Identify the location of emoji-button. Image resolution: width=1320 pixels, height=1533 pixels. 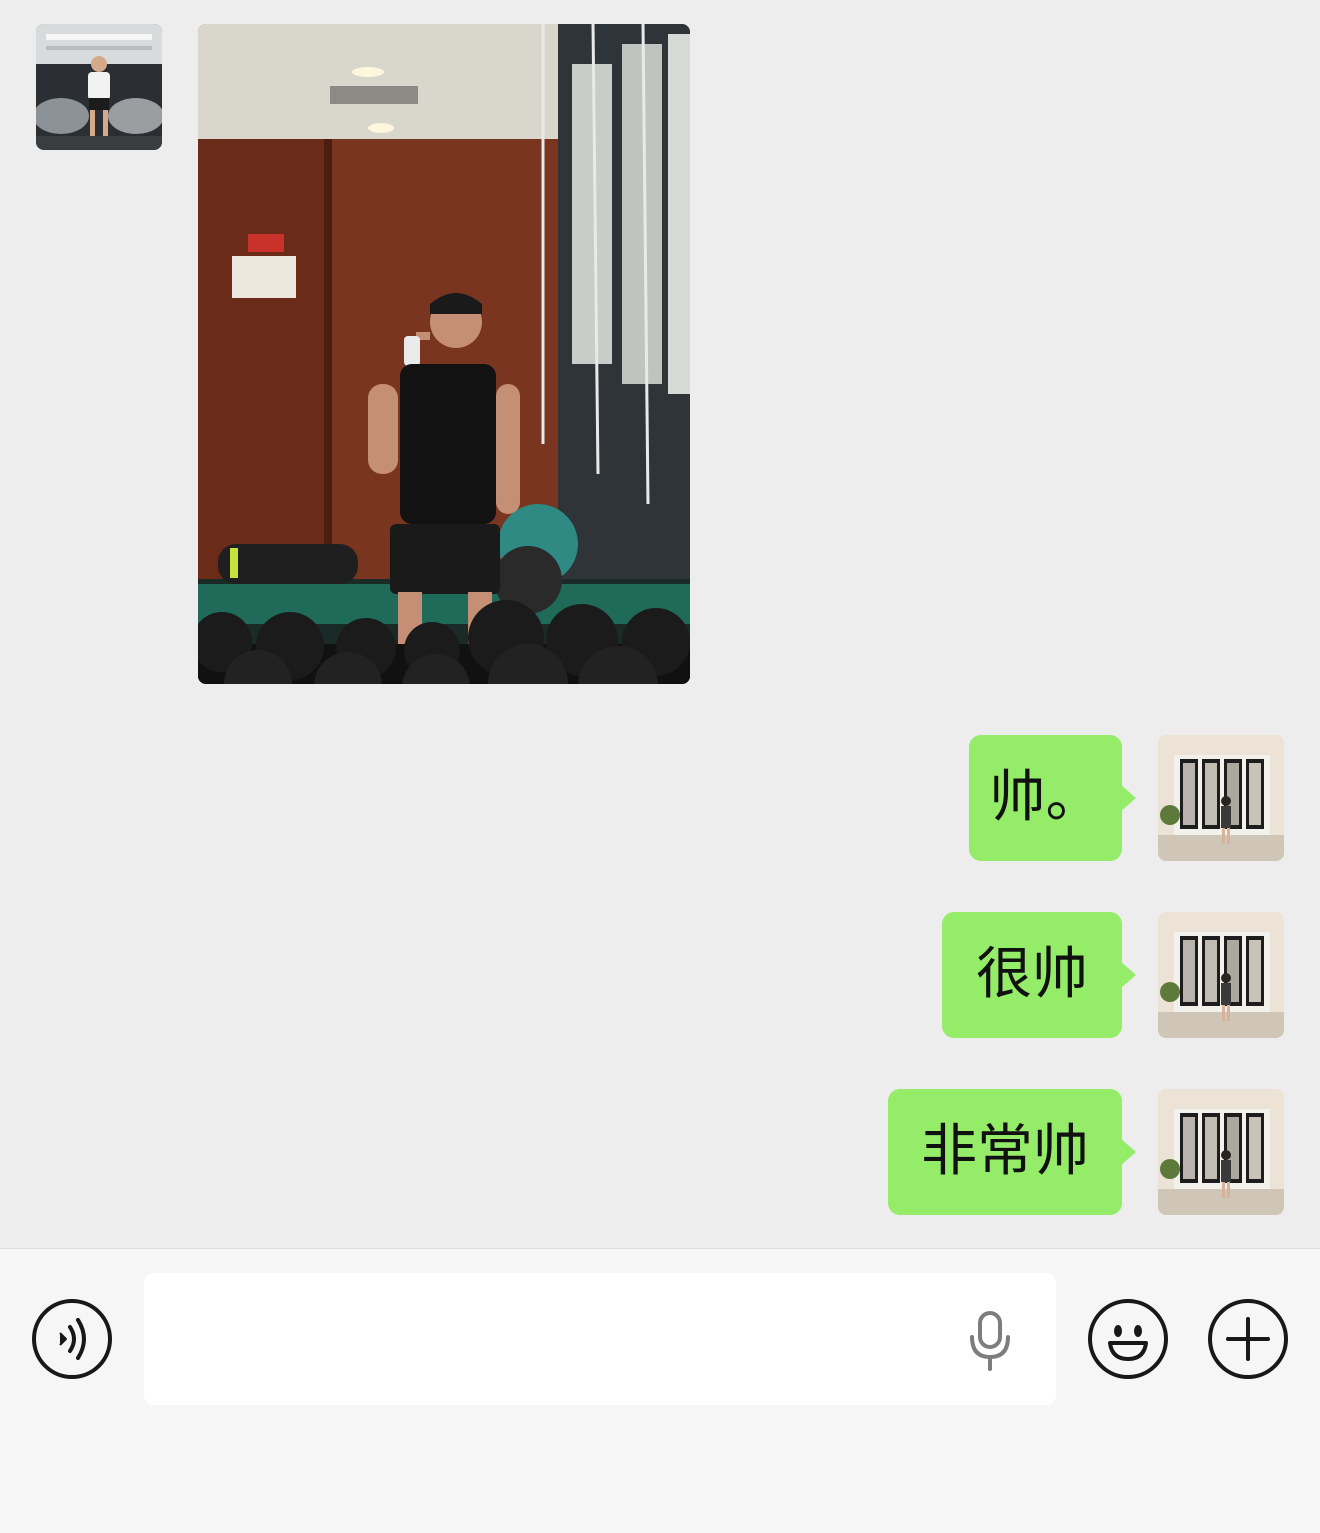
(1128, 1339).